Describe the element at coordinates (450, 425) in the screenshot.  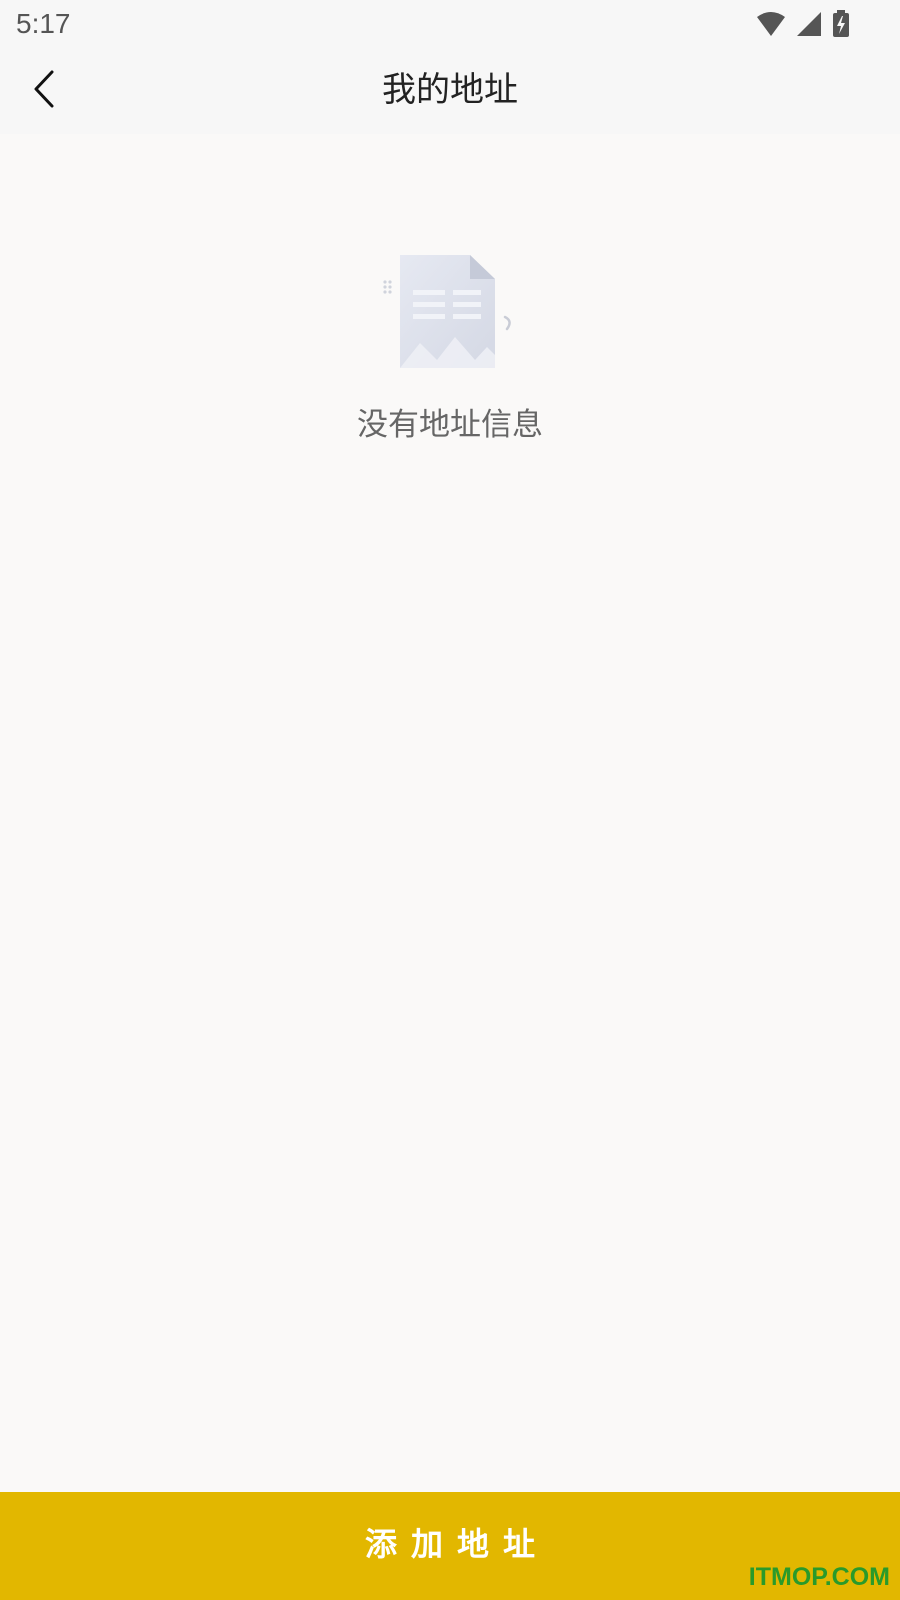
I see `empty-message: 没有地址信息` at that location.